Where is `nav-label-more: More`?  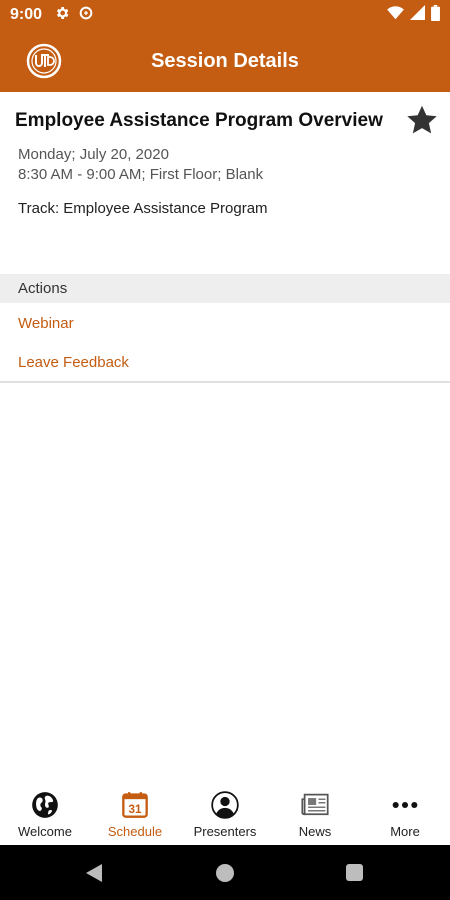
nav-label-more: More is located at coordinates (405, 831).